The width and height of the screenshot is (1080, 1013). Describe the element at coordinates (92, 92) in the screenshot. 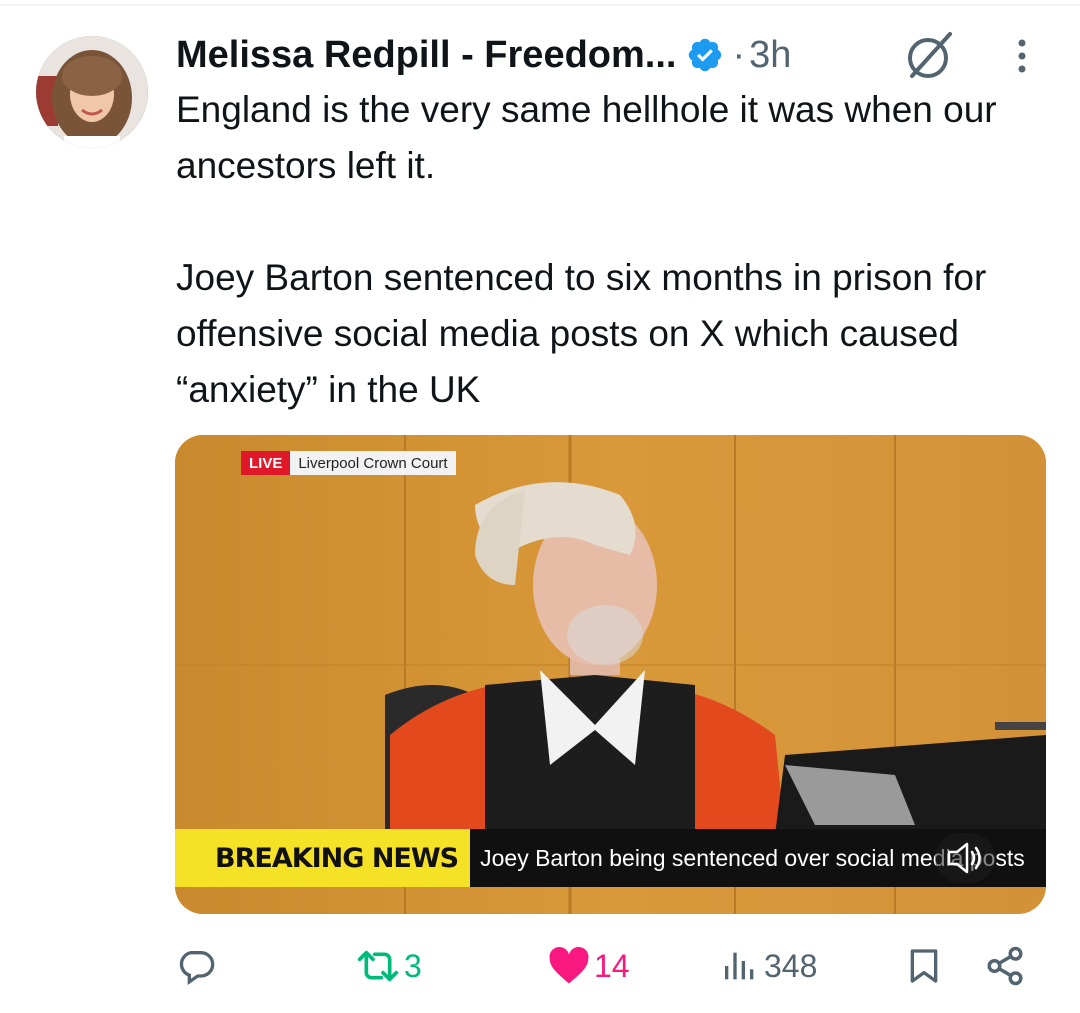

I see `avatar` at that location.